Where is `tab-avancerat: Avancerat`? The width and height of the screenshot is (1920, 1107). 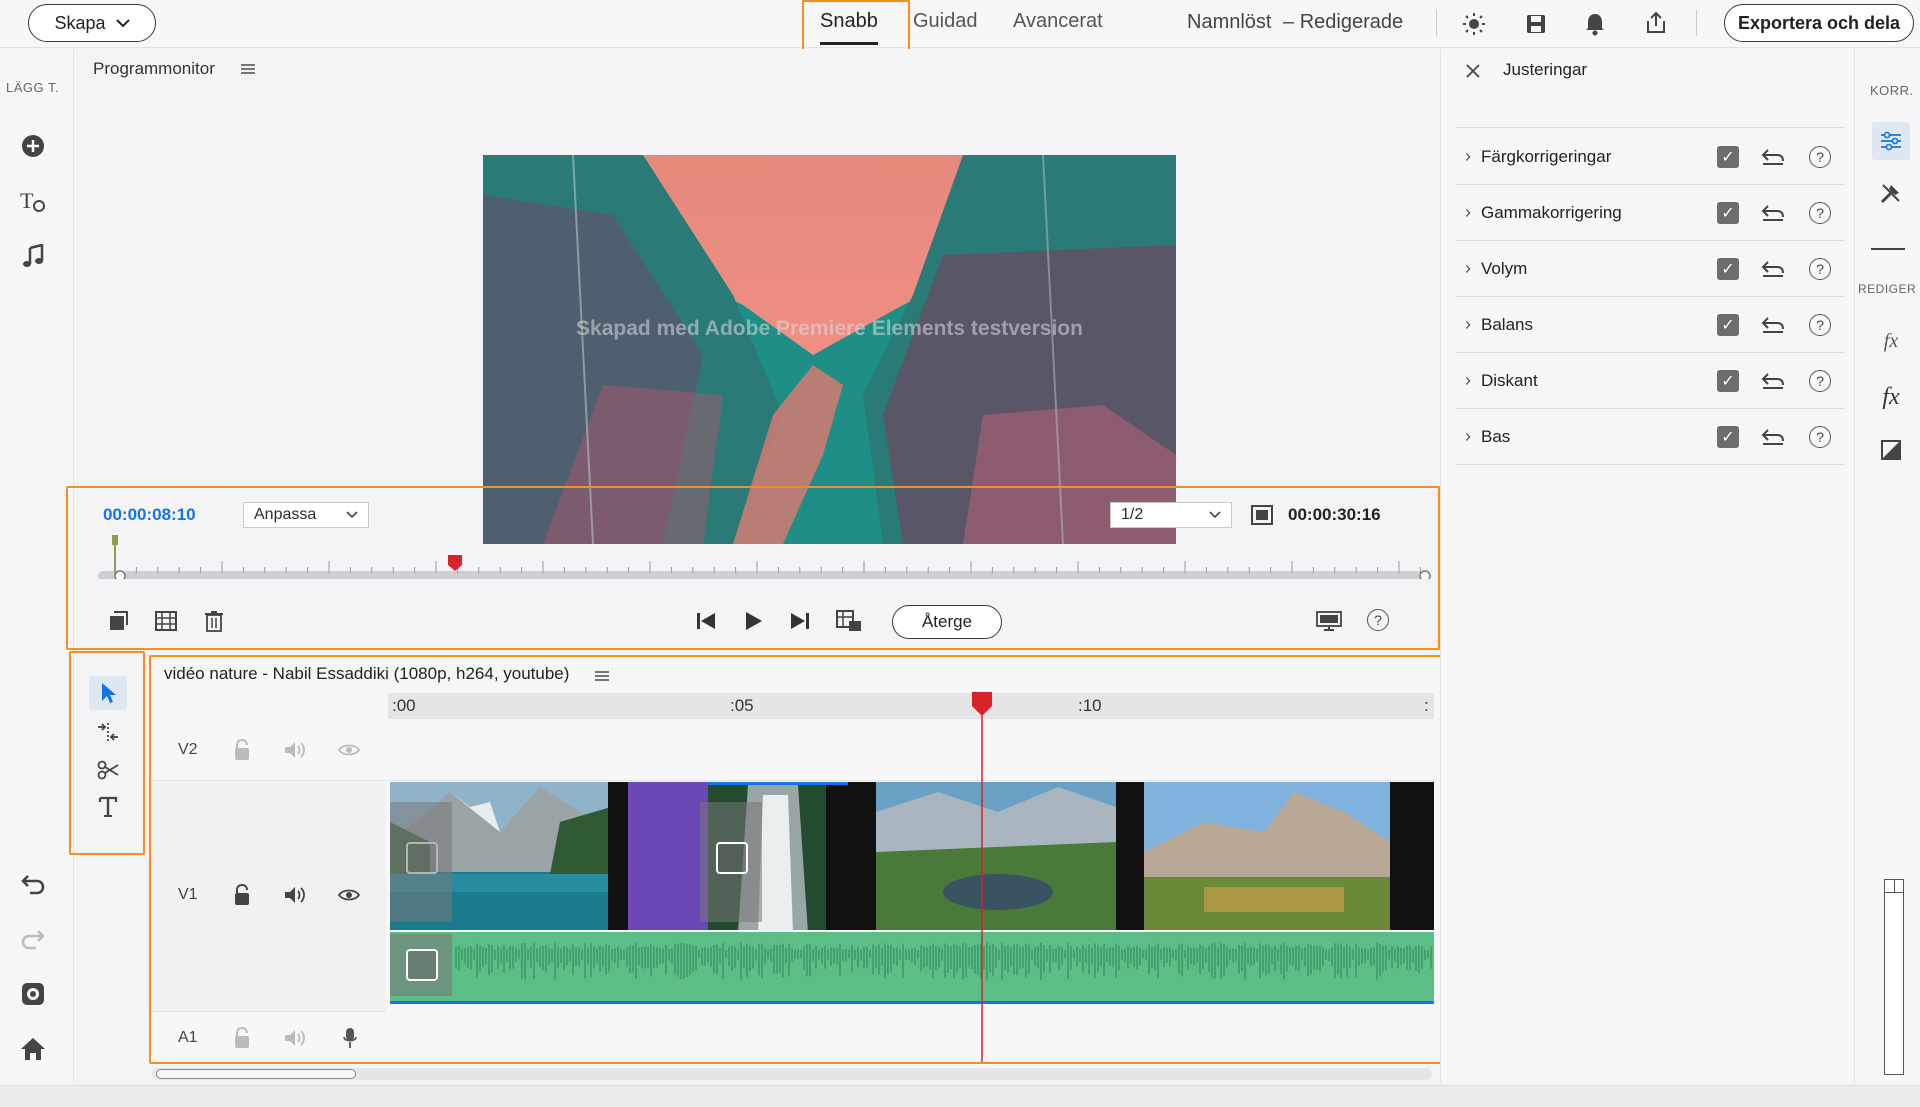 tab-avancerat: Avancerat is located at coordinates (1058, 21).